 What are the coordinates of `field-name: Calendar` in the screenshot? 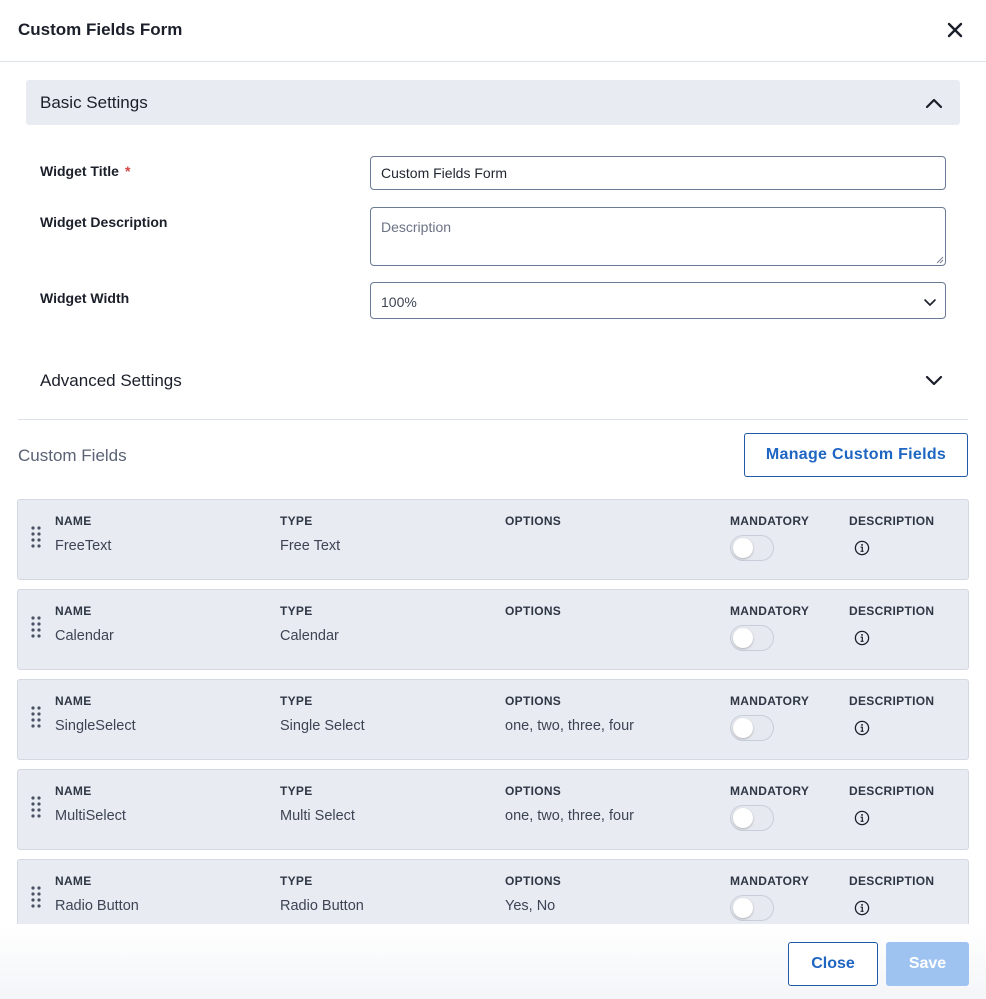 It's located at (84, 636).